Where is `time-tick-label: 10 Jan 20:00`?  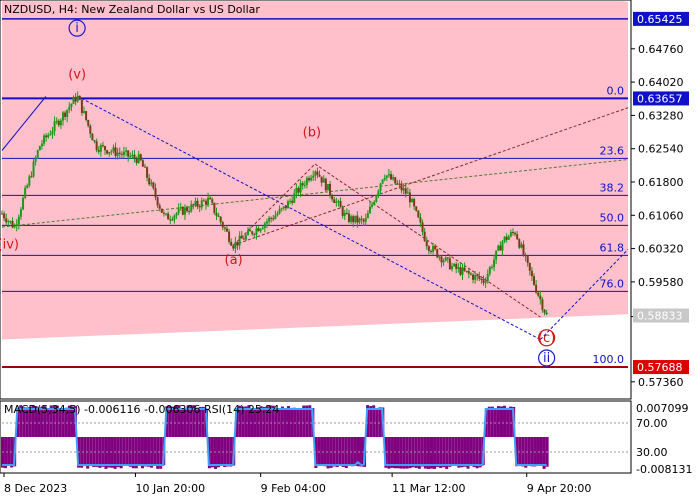
time-tick-label: 10 Jan 20:00 is located at coordinates (170, 488).